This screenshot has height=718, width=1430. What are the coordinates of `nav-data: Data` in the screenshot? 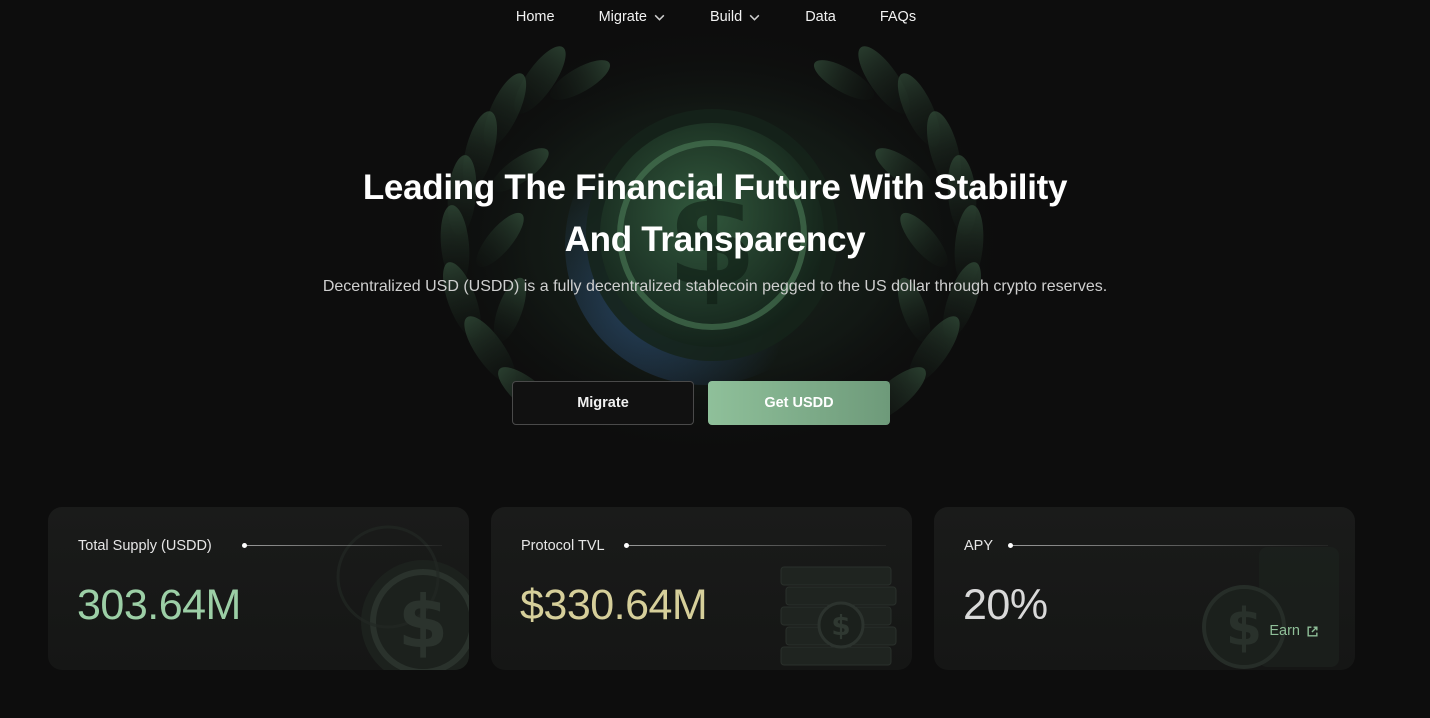 It's located at (820, 17).